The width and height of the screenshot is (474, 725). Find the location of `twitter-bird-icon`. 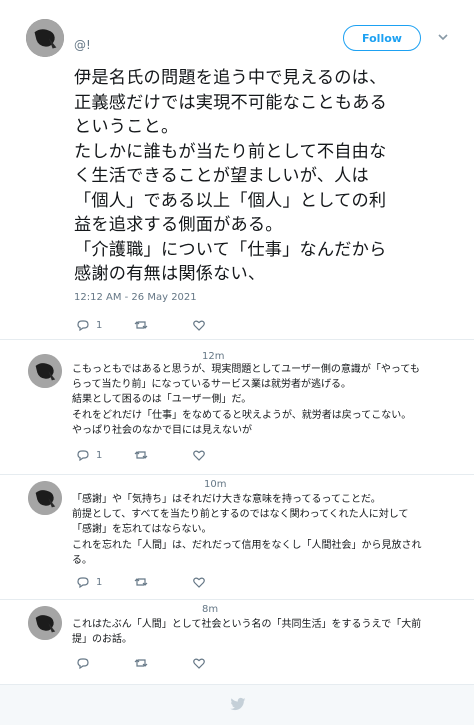

twitter-bird-icon is located at coordinates (238, 704).